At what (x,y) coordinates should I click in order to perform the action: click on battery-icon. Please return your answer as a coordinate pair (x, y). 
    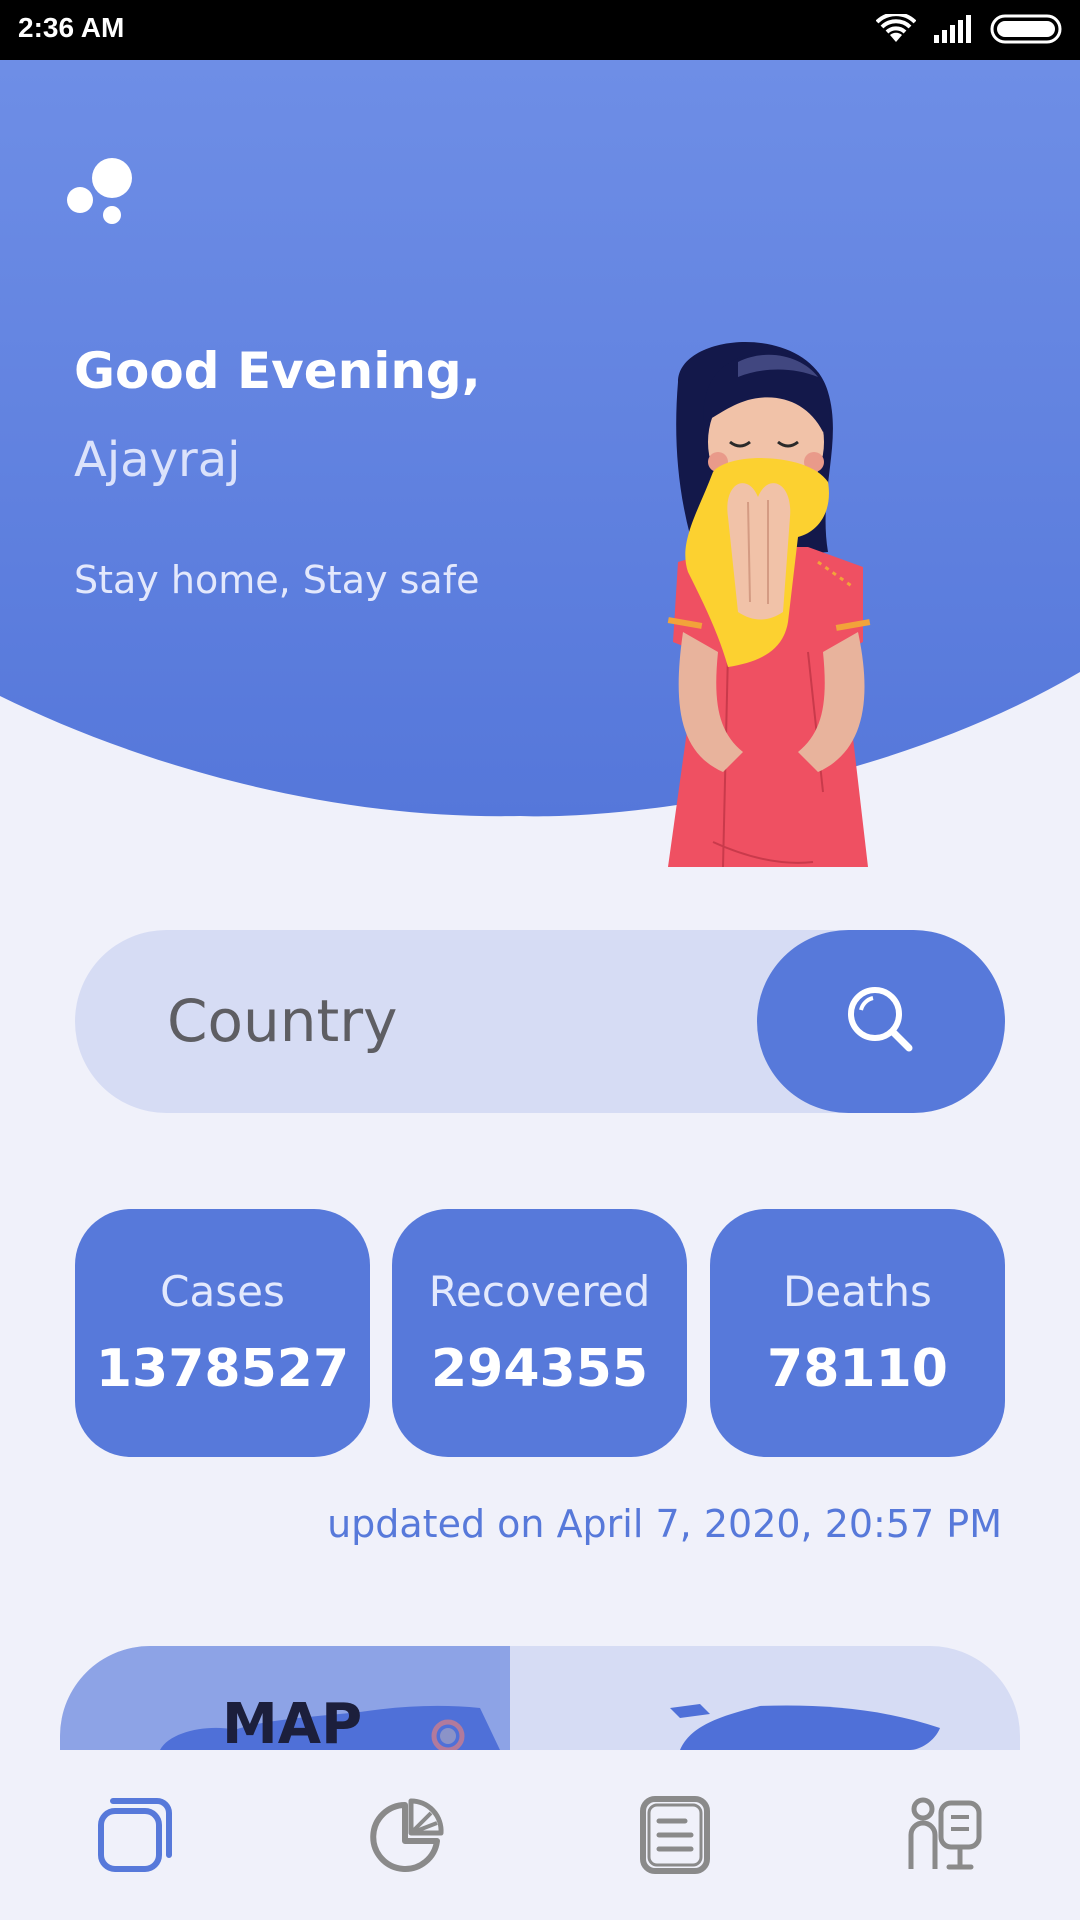
    Looking at the image, I should click on (1027, 31).